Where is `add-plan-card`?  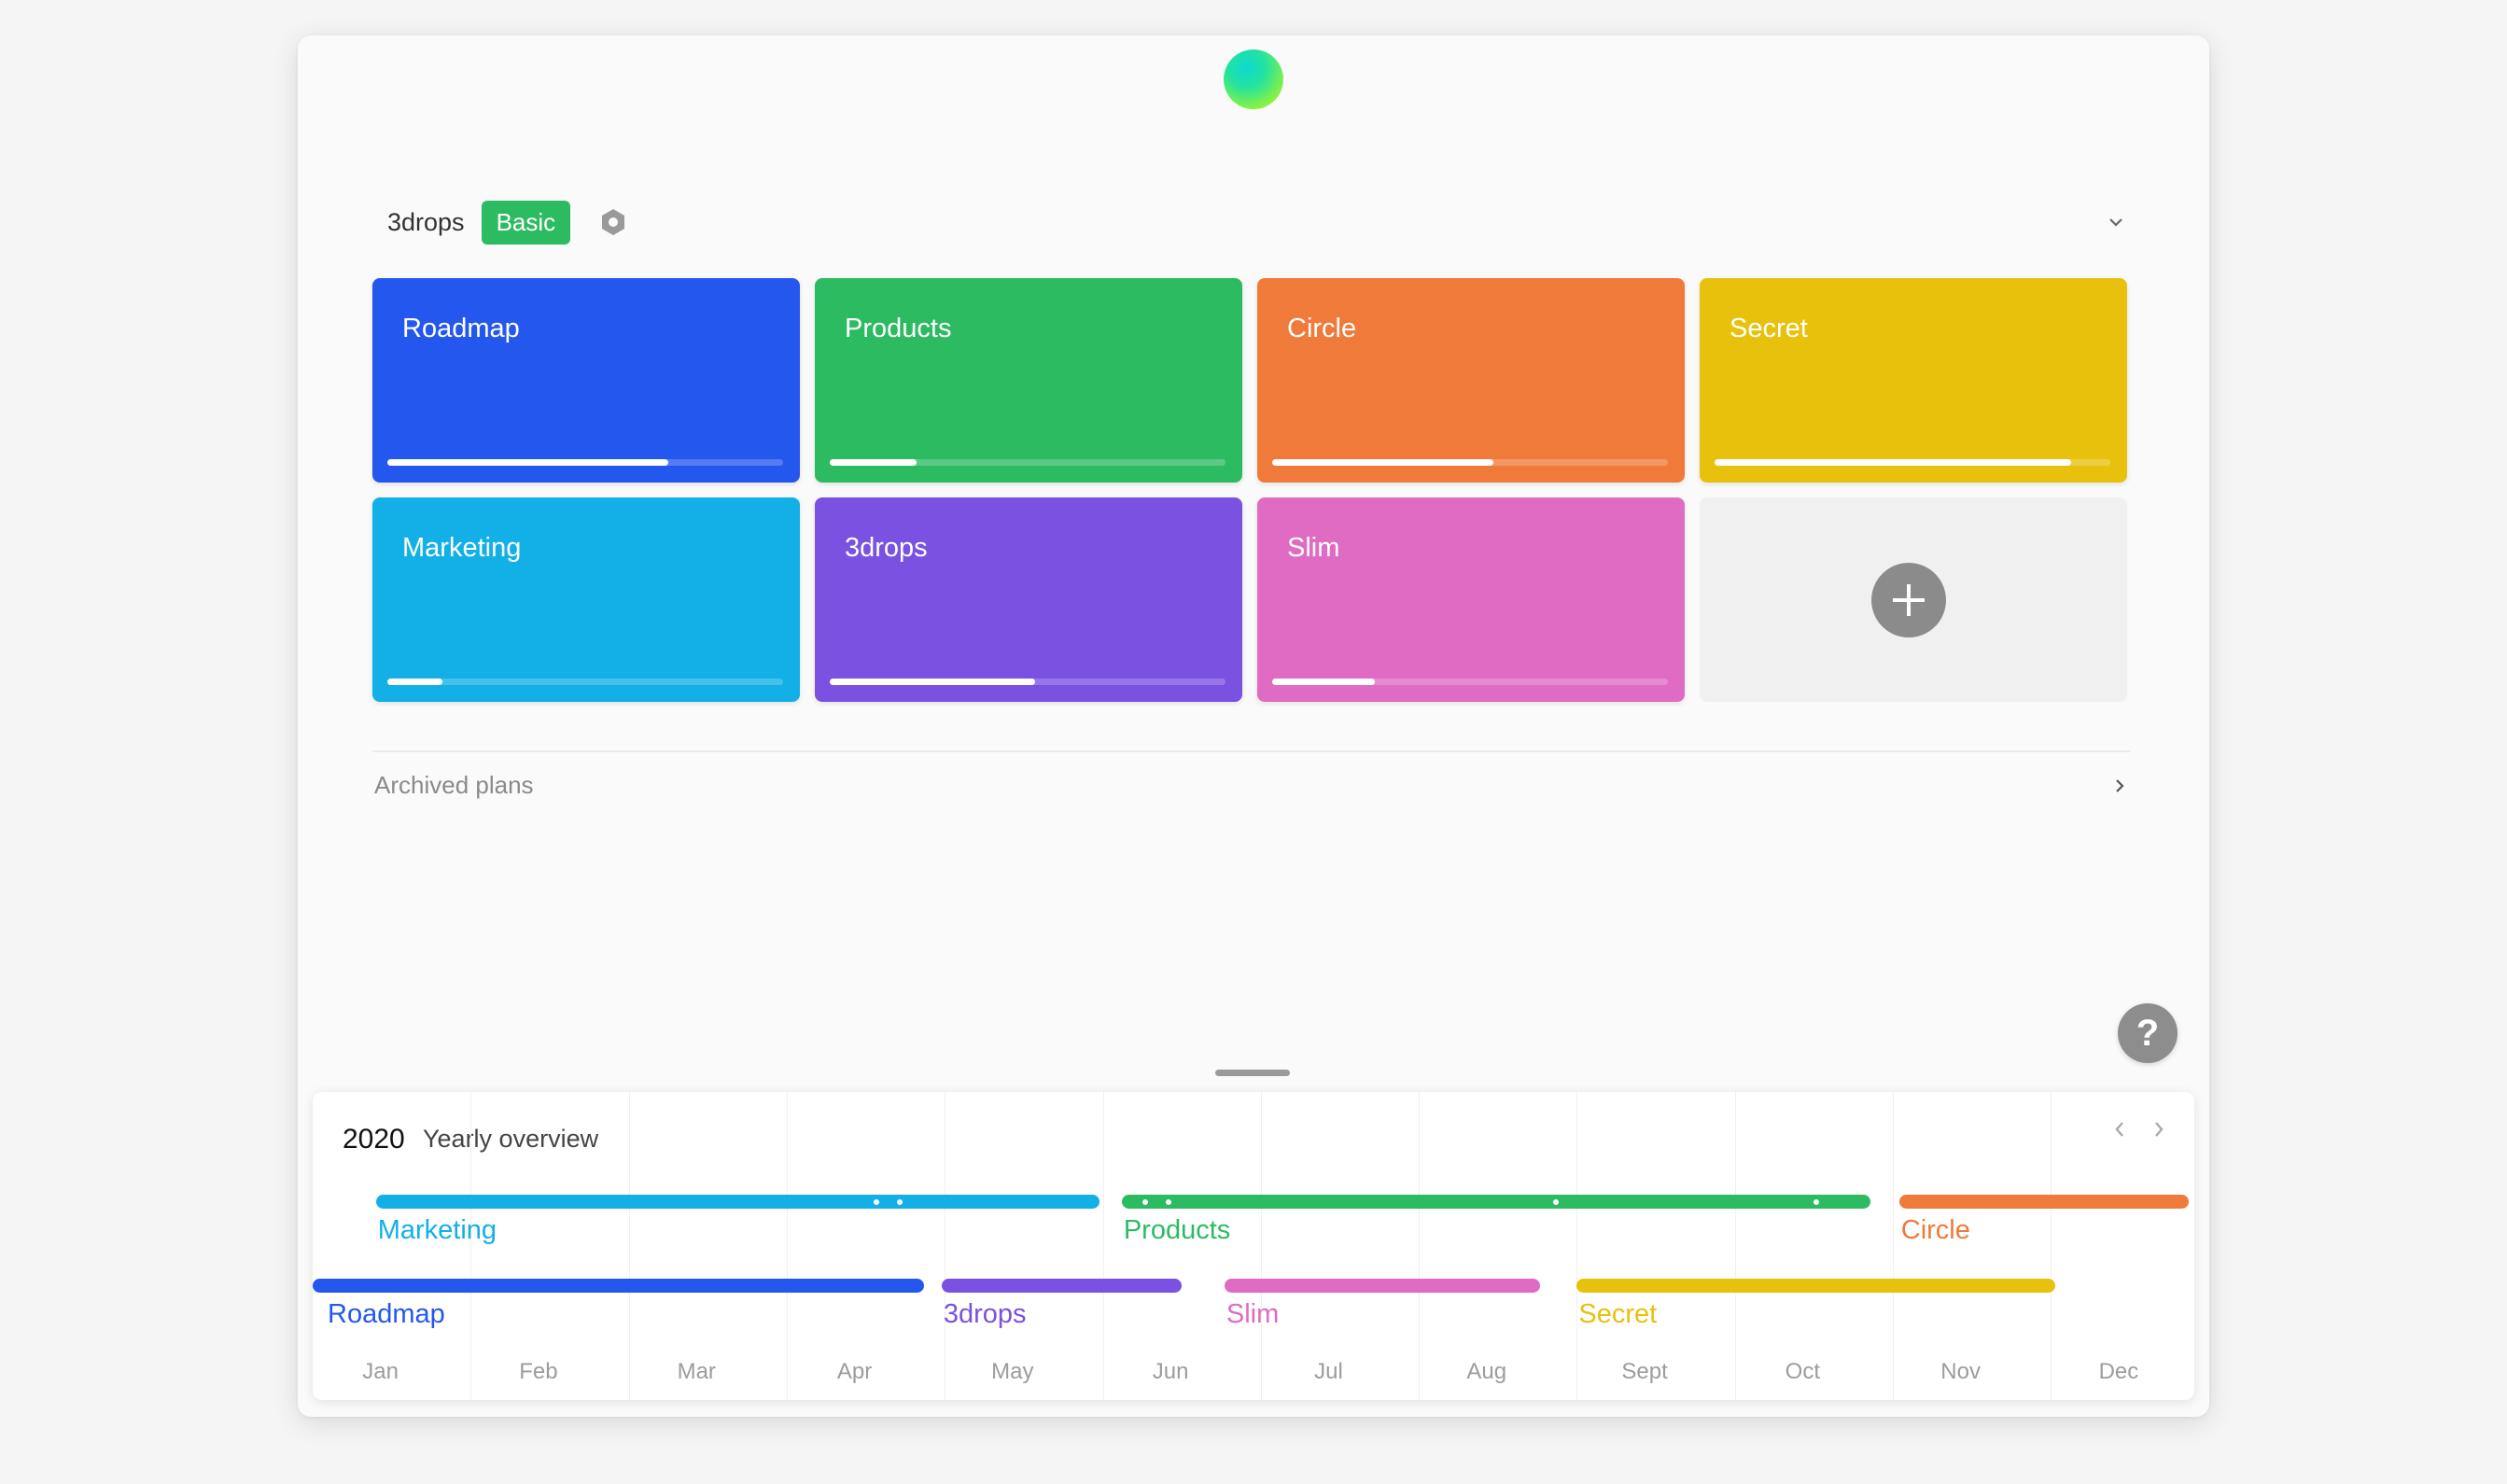 add-plan-card is located at coordinates (1913, 599).